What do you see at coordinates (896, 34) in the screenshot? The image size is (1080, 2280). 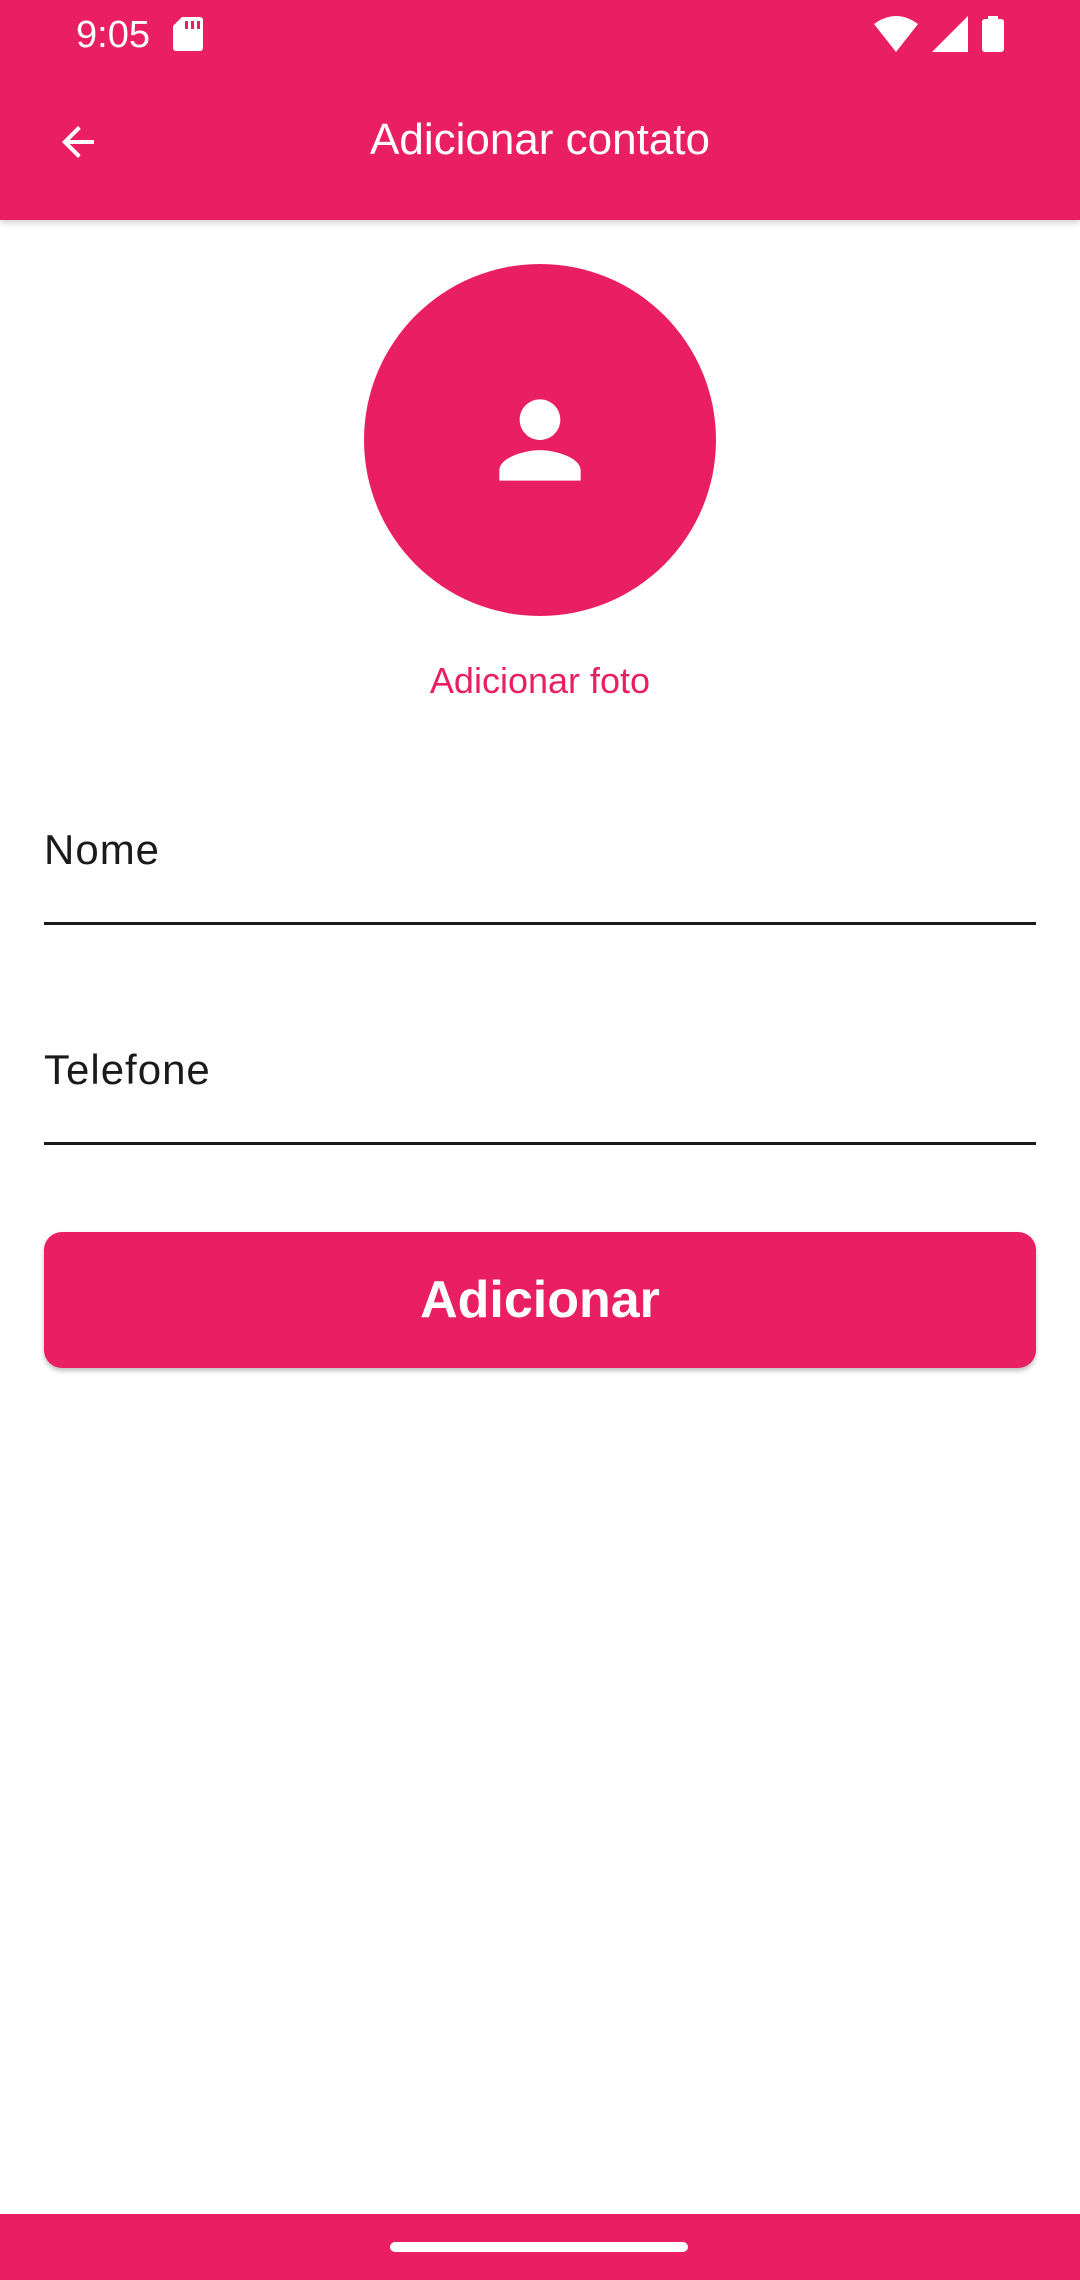 I see `wifi-icon` at bounding box center [896, 34].